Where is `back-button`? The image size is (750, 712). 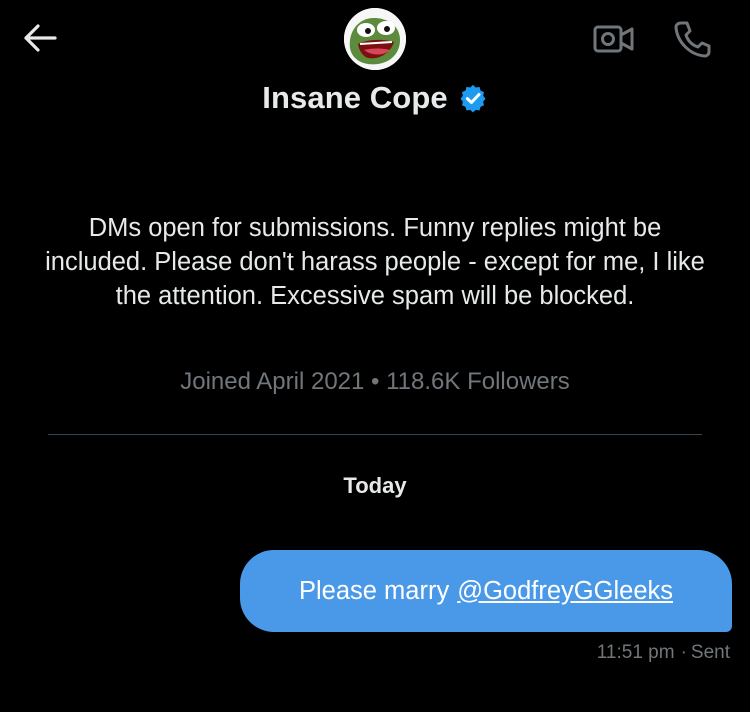 back-button is located at coordinates (40, 38).